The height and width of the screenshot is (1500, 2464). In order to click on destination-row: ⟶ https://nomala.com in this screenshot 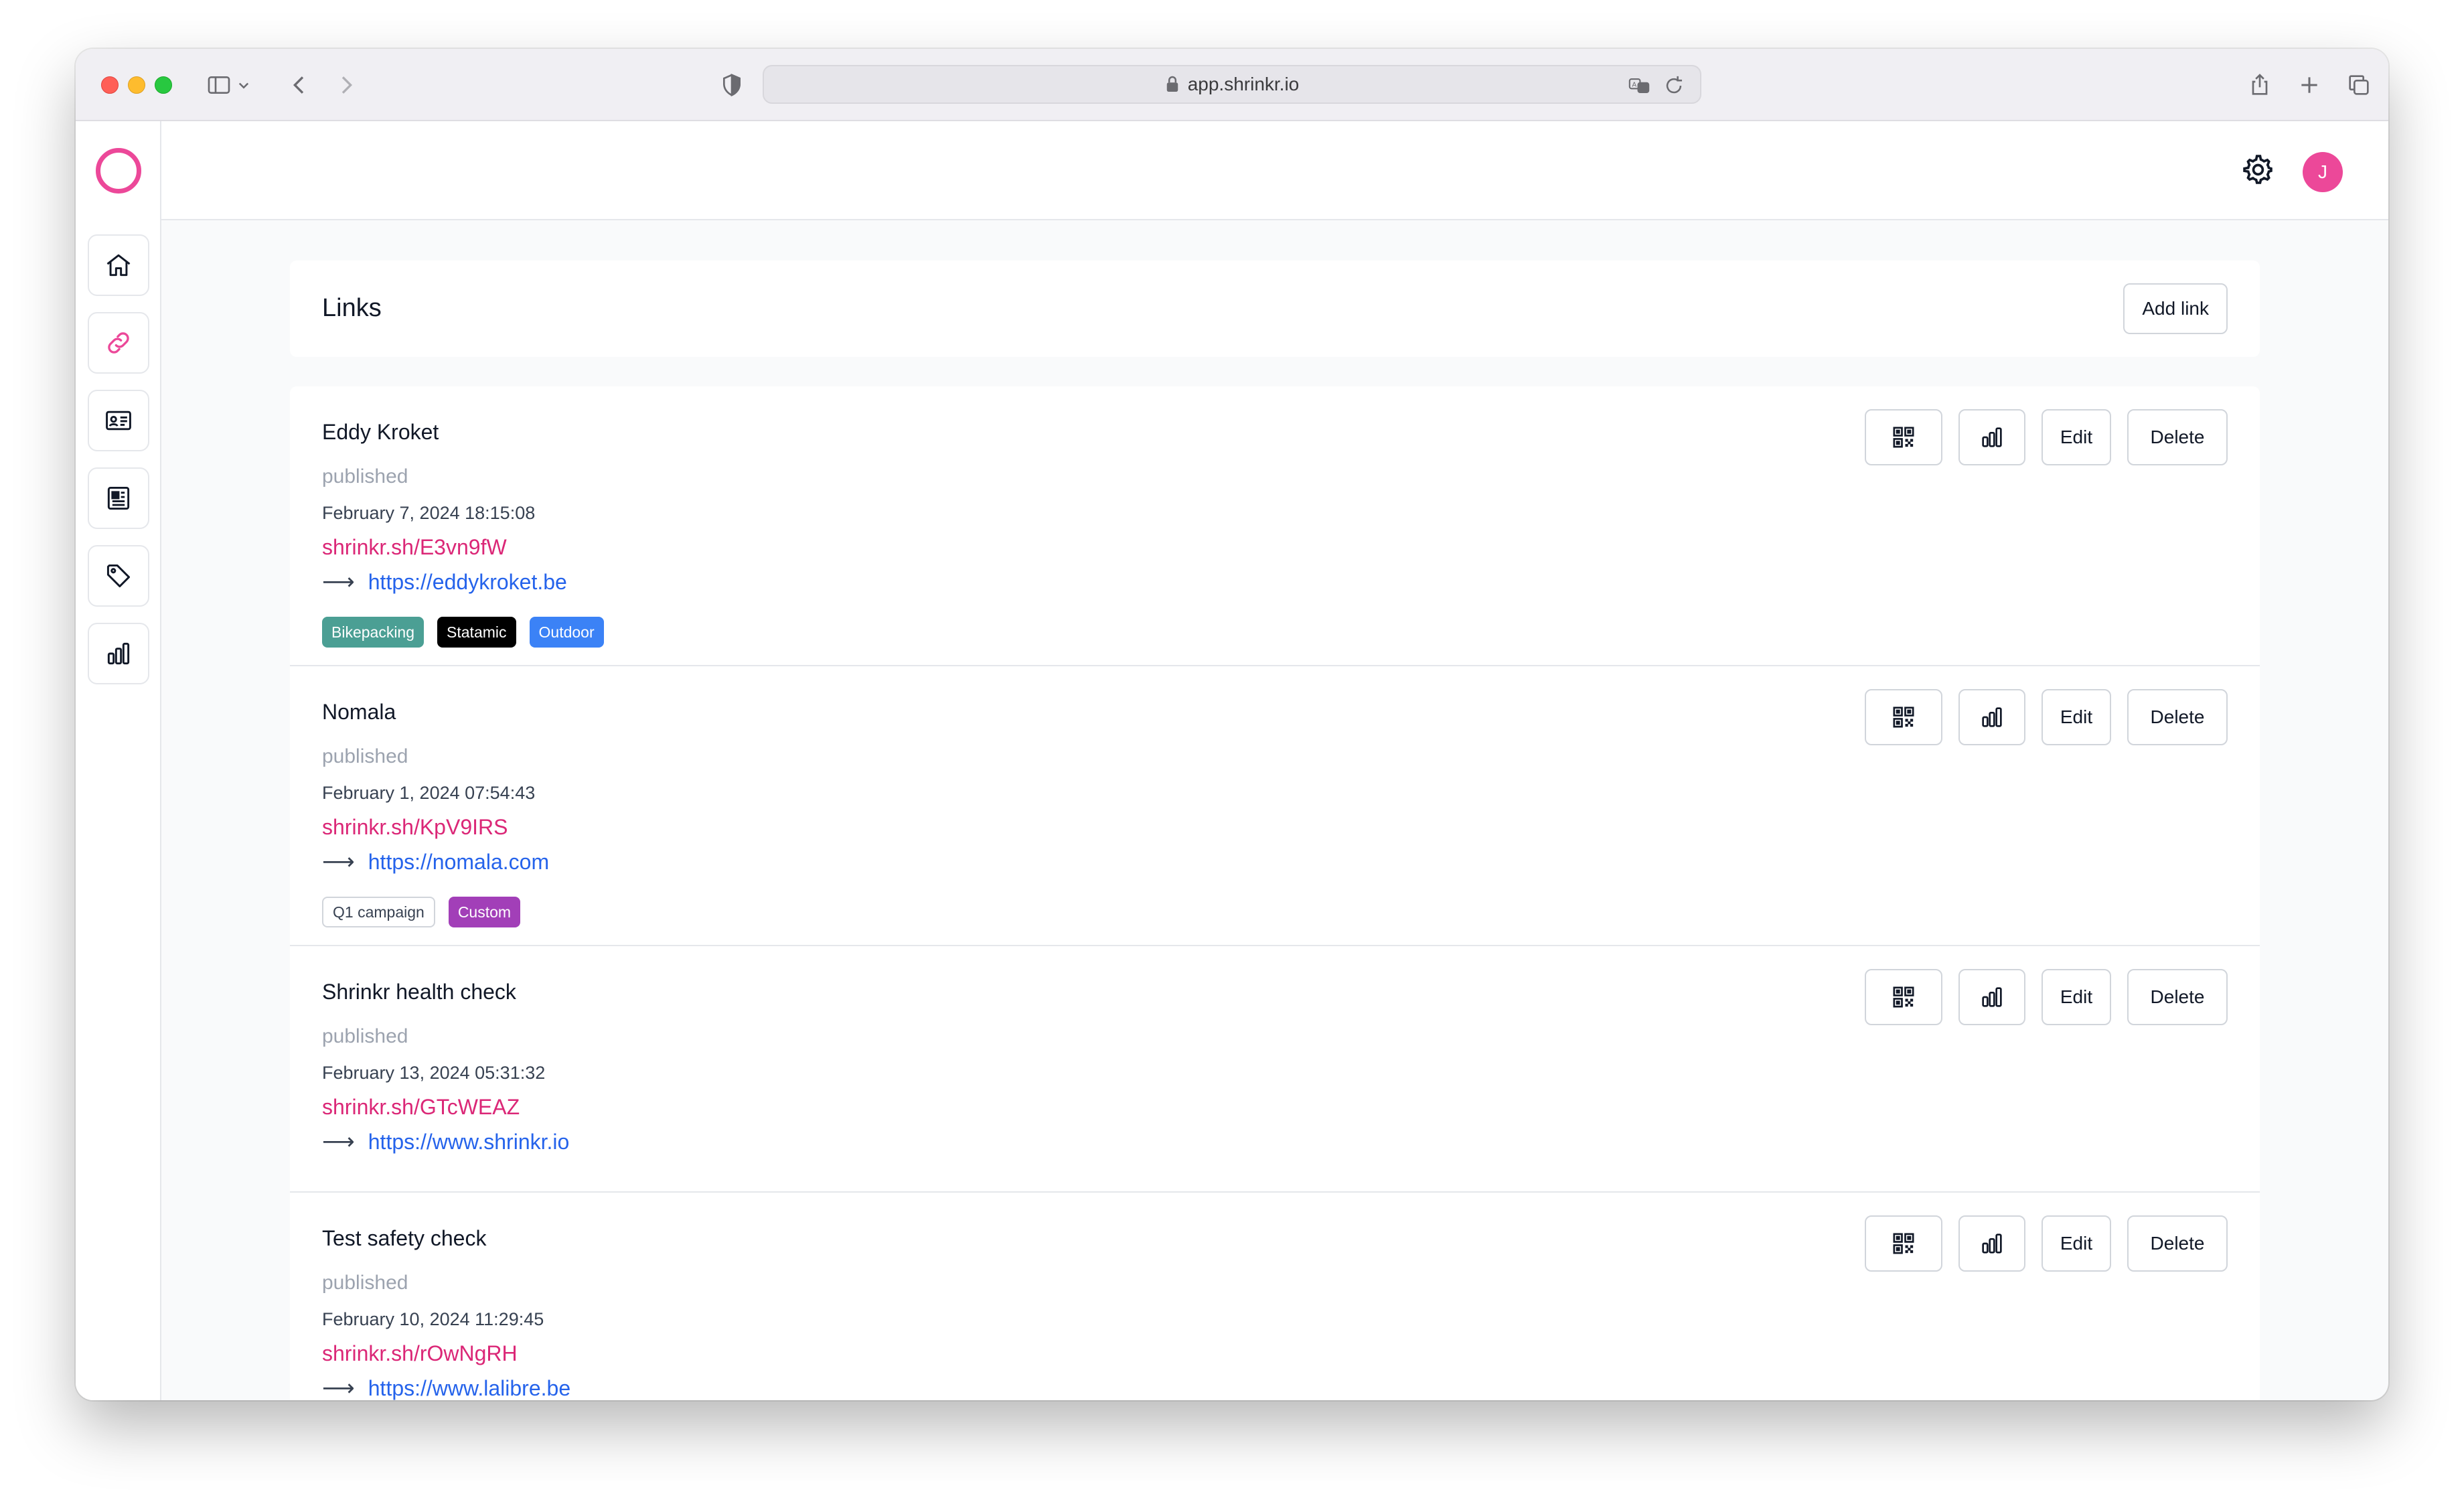, I will do `click(435, 861)`.